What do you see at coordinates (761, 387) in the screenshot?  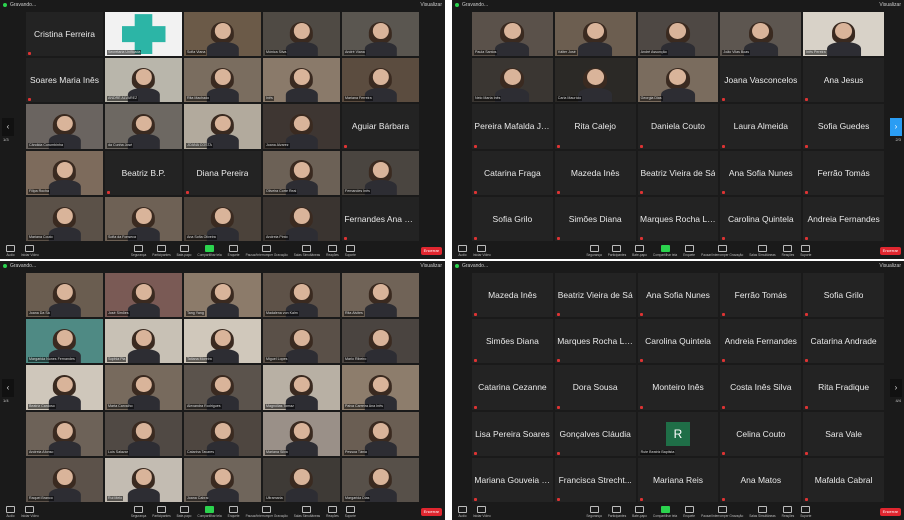 I see `participant-tile: Costa Inês Silva` at bounding box center [761, 387].